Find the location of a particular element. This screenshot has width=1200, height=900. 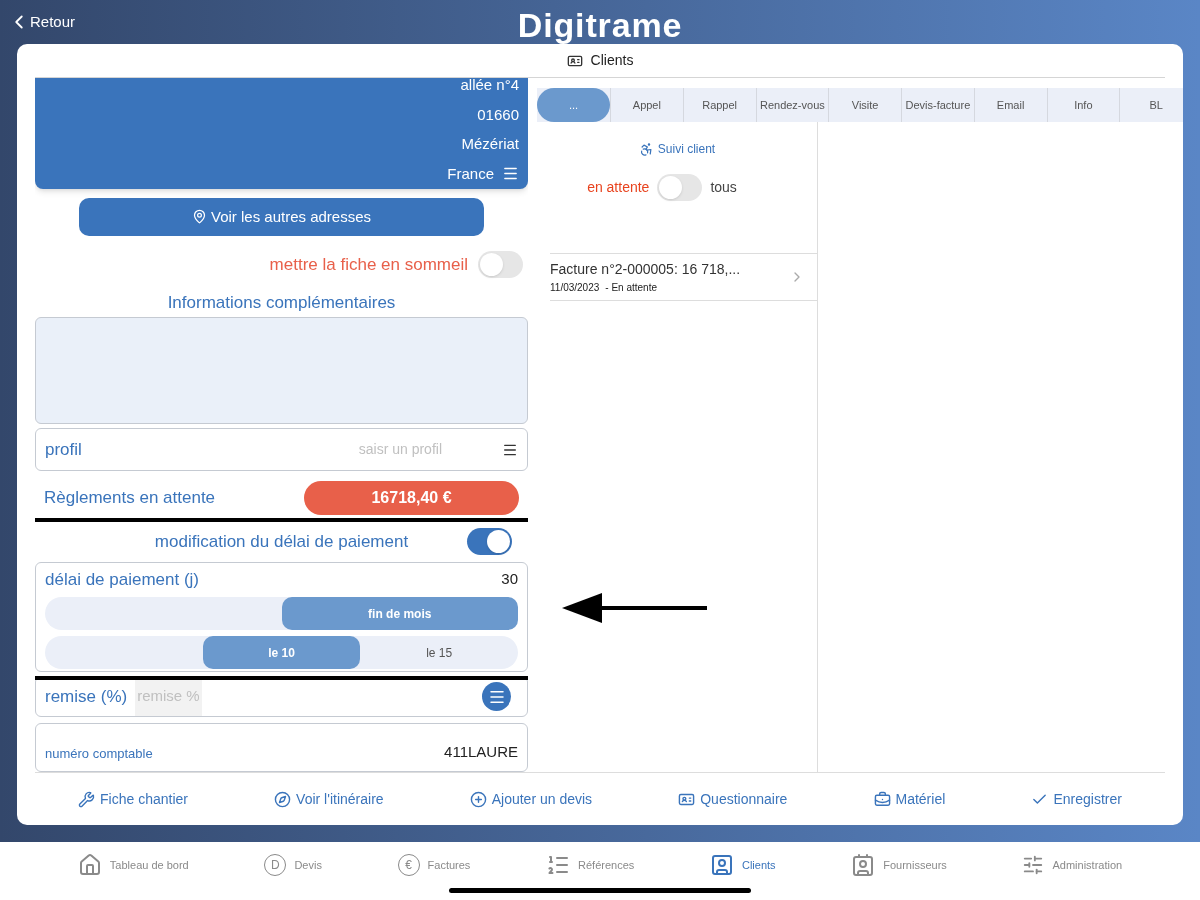

delay-label: délai de paiement (j) is located at coordinates (122, 579).